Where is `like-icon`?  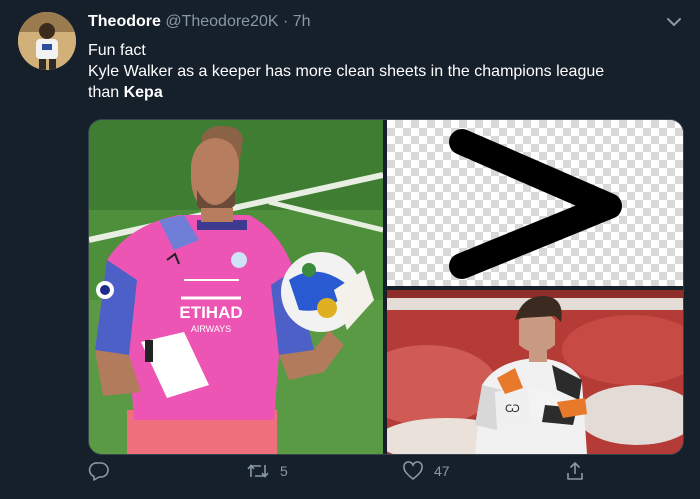
like-icon is located at coordinates (413, 470).